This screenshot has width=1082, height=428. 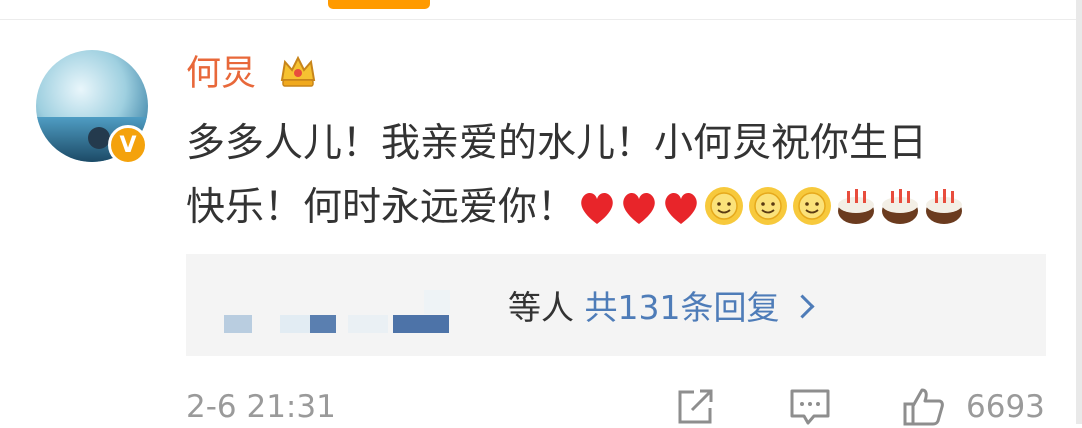 I want to click on replies-summary: 等人 共131条回复, so click(x=661, y=308).